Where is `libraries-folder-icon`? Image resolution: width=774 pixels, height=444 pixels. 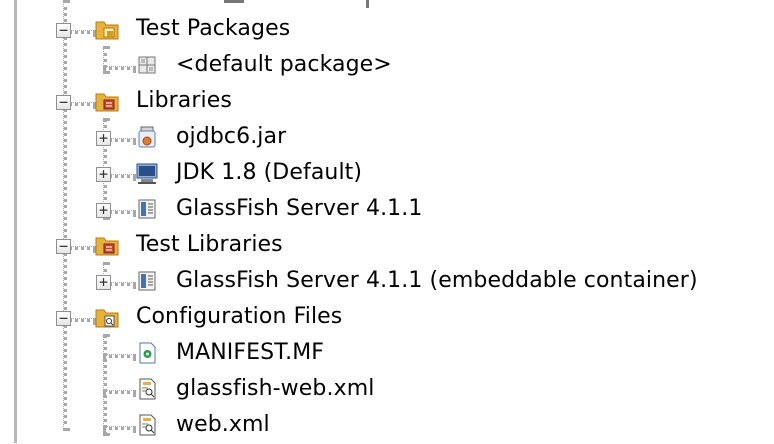
libraries-folder-icon is located at coordinates (107, 101).